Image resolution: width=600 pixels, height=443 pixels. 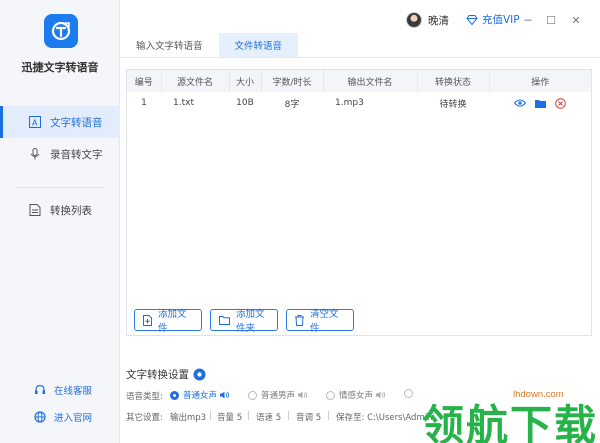 I want to click on cell-source-file: 1.txt, so click(x=183, y=103).